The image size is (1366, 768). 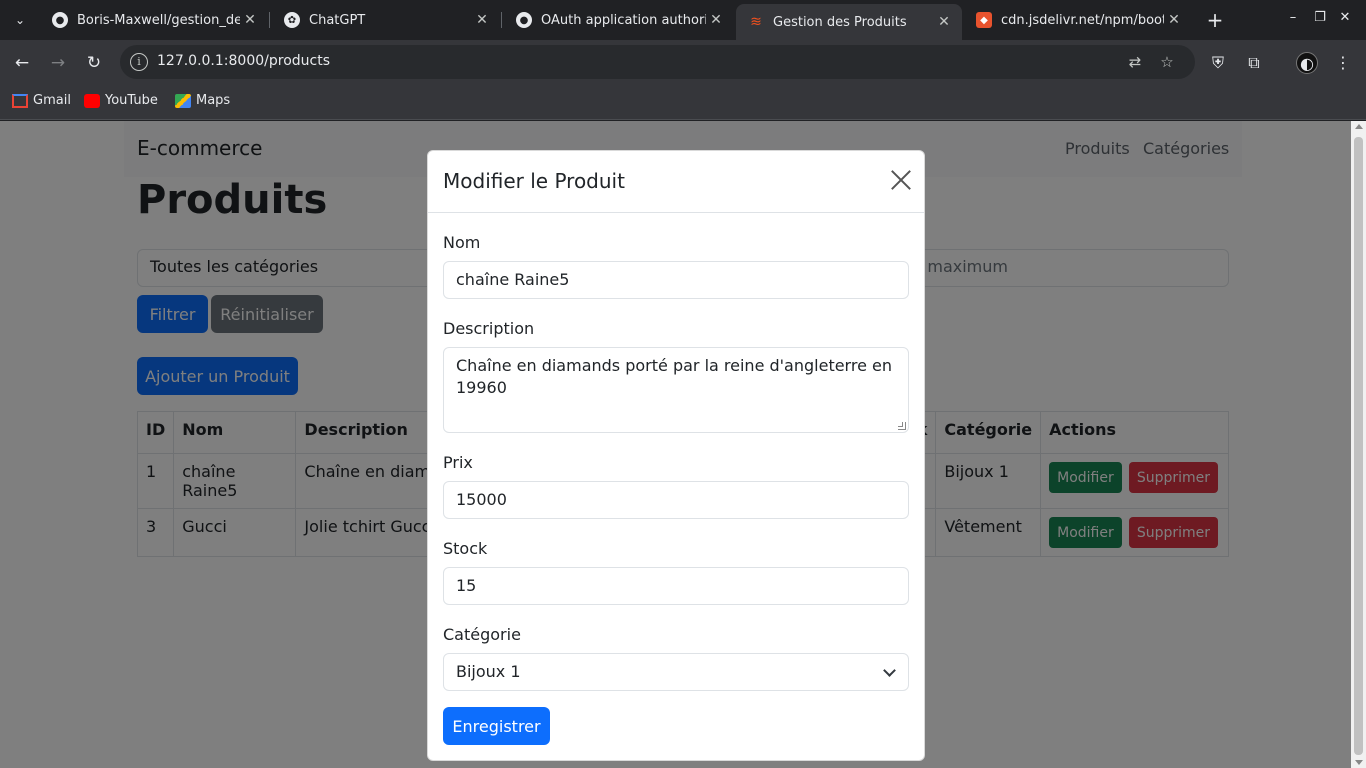 I want to click on browser-tab: ◆ cdn.jsdelivr.net/npm/boots ✕, so click(x=1078, y=20).